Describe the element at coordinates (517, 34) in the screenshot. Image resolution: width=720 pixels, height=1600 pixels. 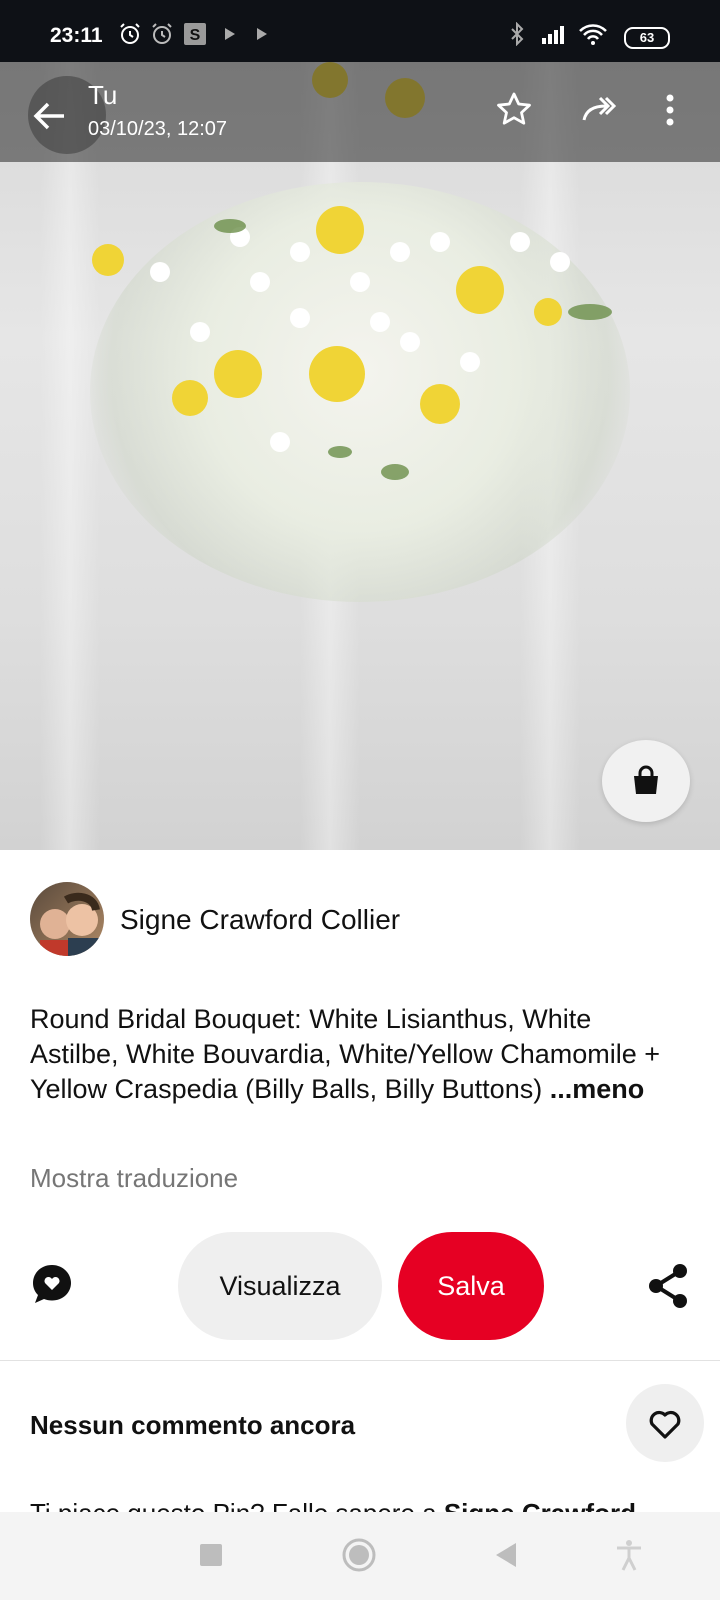
I see `bluetooth-icon` at that location.